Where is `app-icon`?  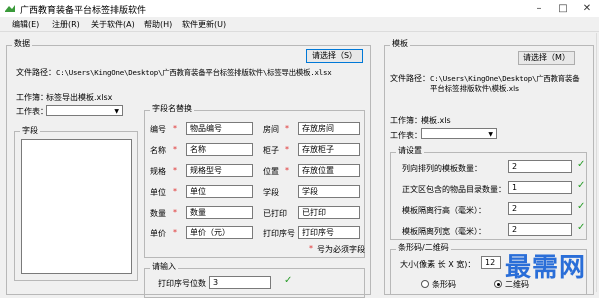
app-icon is located at coordinates (10, 8).